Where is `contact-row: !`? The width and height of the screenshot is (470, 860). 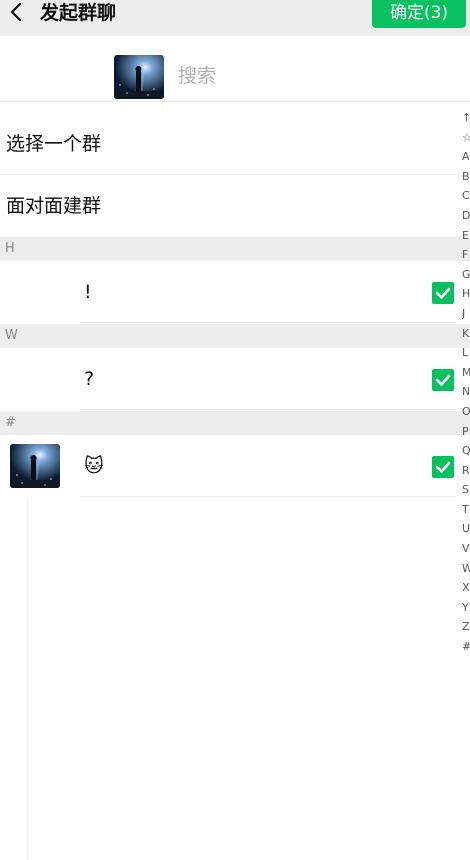 contact-row: ! is located at coordinates (235, 292).